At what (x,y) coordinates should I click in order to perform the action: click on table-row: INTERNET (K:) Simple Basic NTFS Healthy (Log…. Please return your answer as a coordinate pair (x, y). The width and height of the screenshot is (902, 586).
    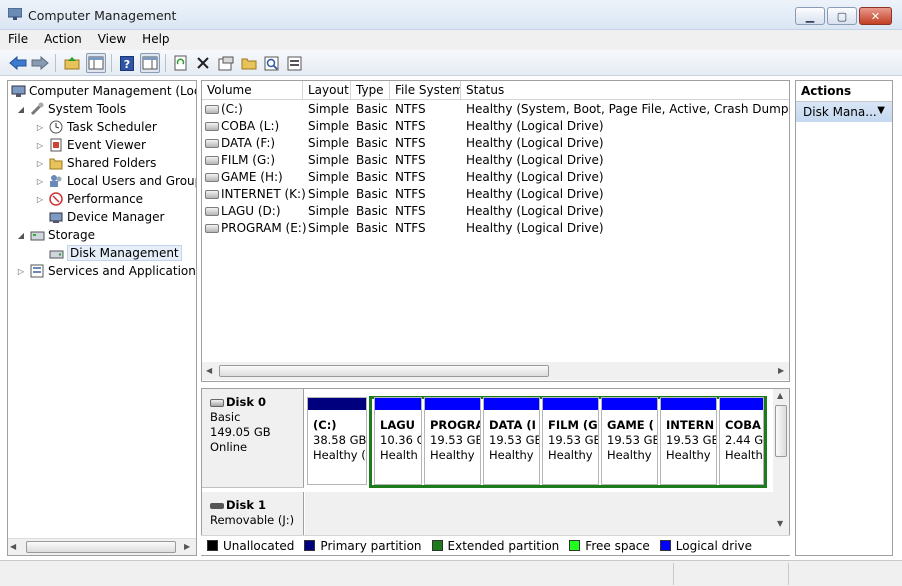
    Looking at the image, I should click on (495, 194).